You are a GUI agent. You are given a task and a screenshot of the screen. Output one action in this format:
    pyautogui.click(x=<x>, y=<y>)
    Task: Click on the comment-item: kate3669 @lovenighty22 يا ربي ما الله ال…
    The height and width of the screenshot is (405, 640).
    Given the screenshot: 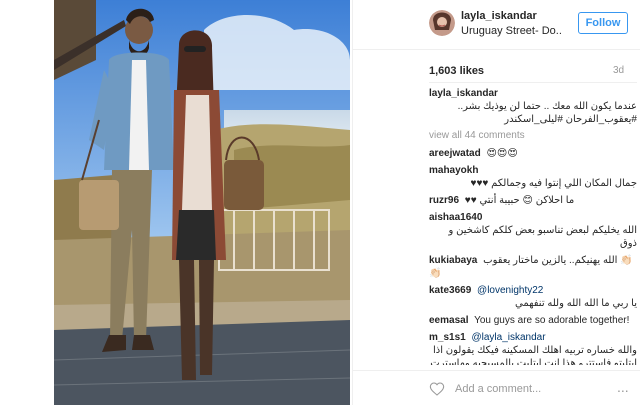 What is the action you would take?
    pyautogui.click(x=533, y=297)
    